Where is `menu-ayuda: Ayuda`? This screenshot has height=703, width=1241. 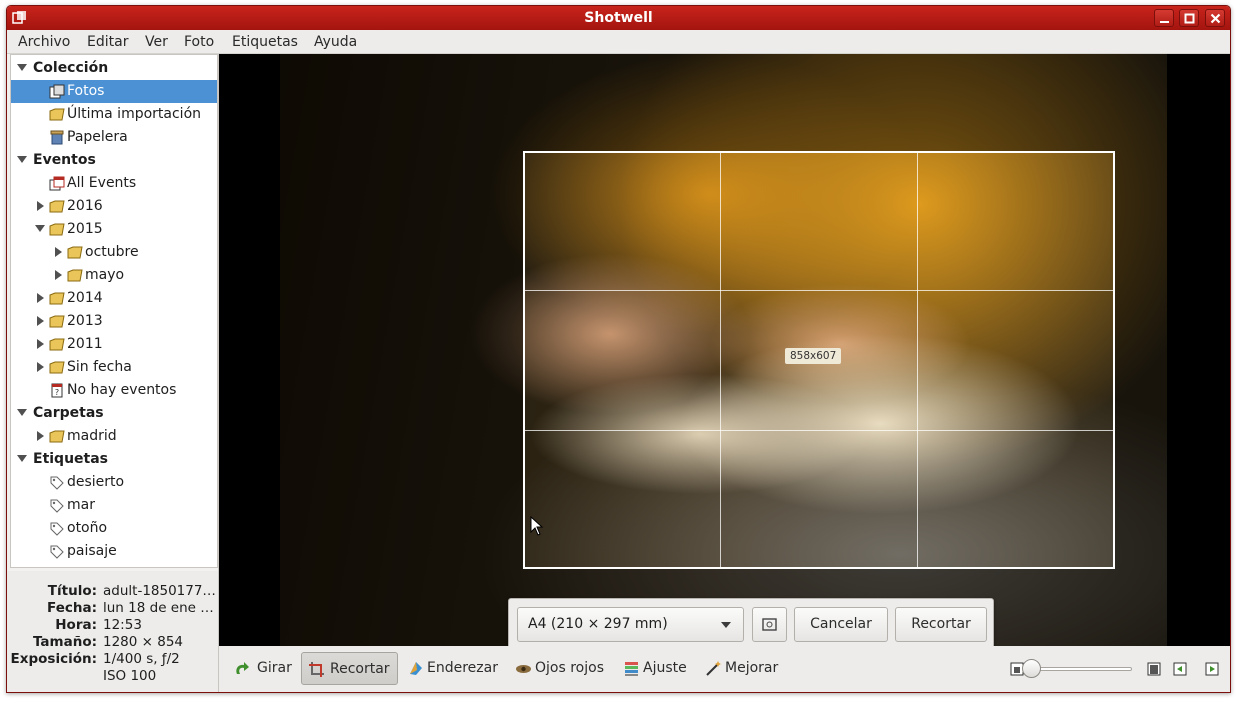 menu-ayuda: Ayuda is located at coordinates (335, 42).